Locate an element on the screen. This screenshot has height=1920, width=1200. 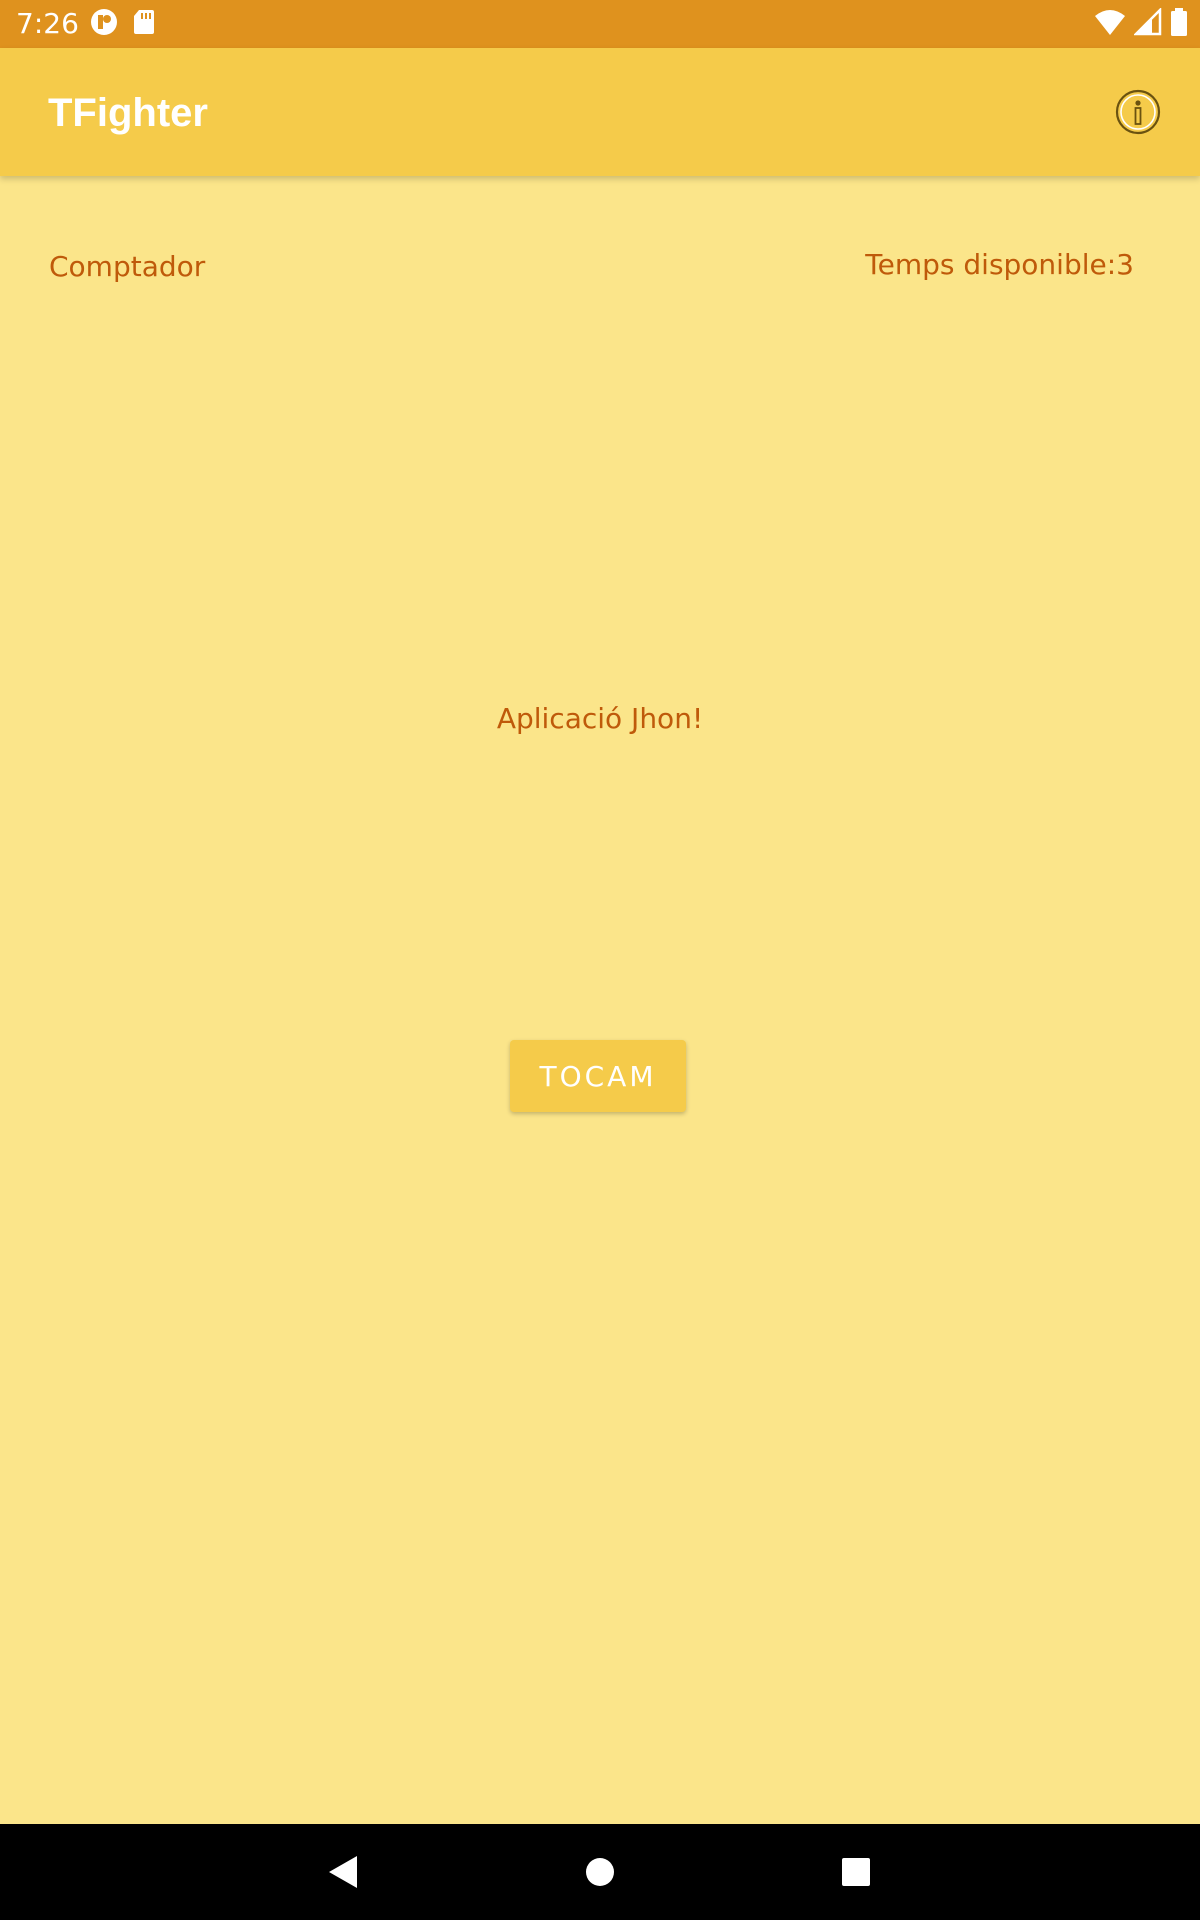
info-button is located at coordinates (1138, 112).